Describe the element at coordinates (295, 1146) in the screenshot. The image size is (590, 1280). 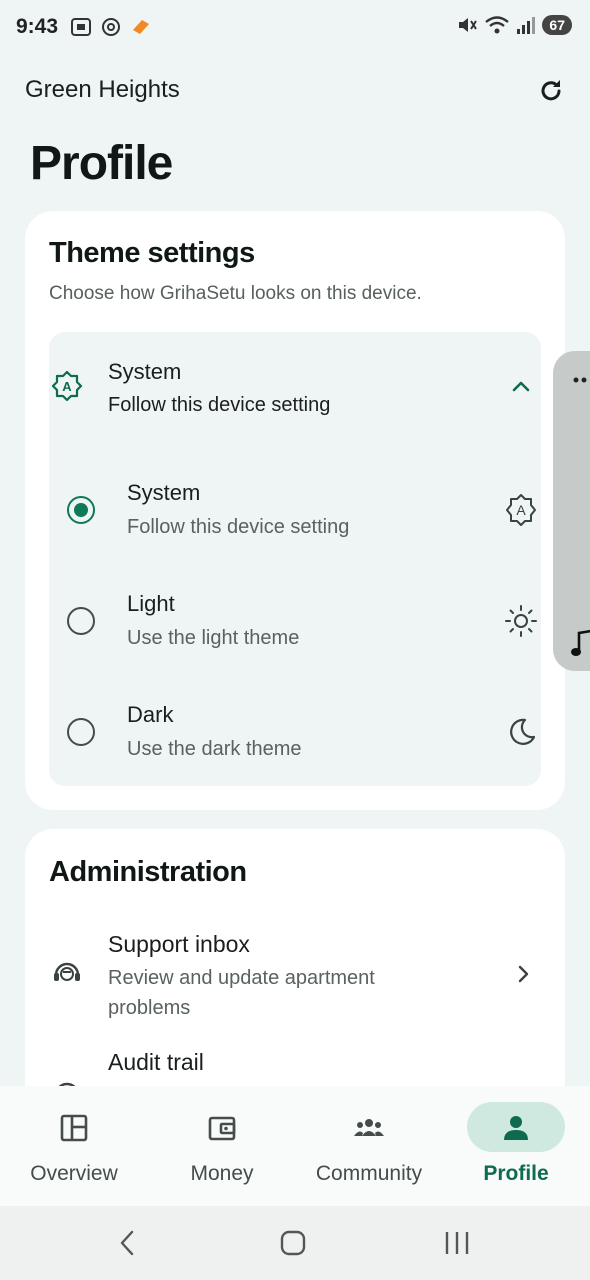
I see `bottom-navigation: Overview Money Community Profile` at that location.